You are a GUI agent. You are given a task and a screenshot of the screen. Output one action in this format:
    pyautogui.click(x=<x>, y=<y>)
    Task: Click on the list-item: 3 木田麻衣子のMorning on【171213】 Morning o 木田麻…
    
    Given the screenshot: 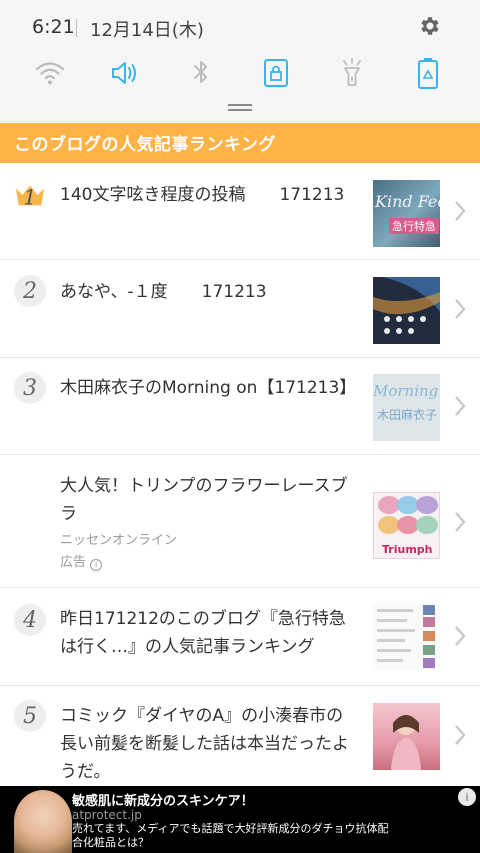 What is the action you would take?
    pyautogui.click(x=240, y=406)
    